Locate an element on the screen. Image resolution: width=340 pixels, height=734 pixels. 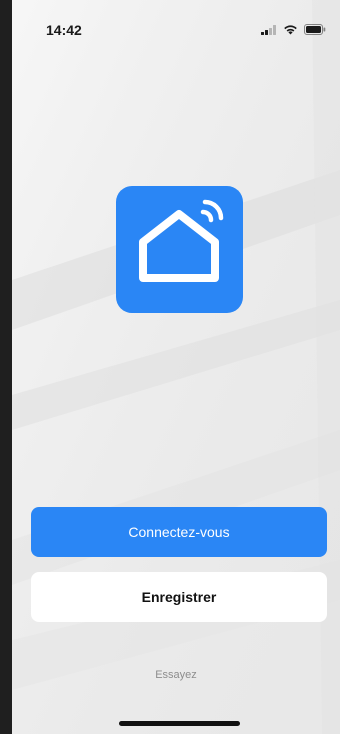
wifi-icon is located at coordinates (290, 30).